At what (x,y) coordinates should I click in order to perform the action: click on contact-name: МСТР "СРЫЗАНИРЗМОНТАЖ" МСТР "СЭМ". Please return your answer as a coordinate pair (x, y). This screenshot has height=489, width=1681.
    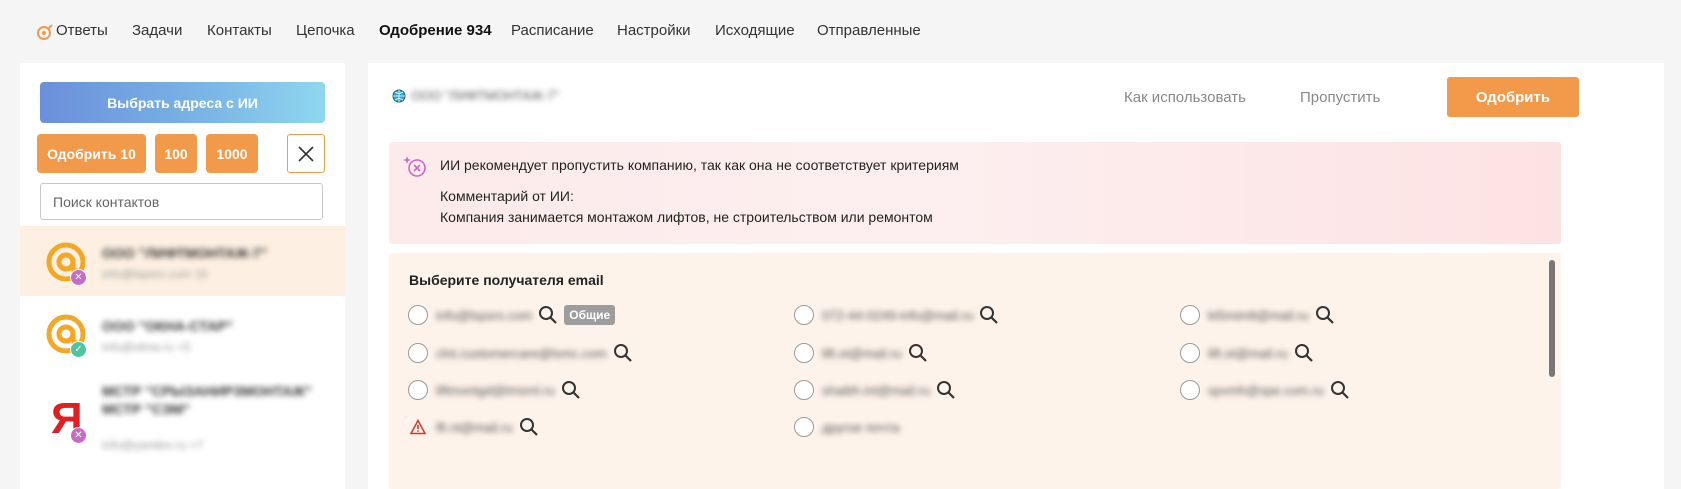
    Looking at the image, I should click on (207, 400).